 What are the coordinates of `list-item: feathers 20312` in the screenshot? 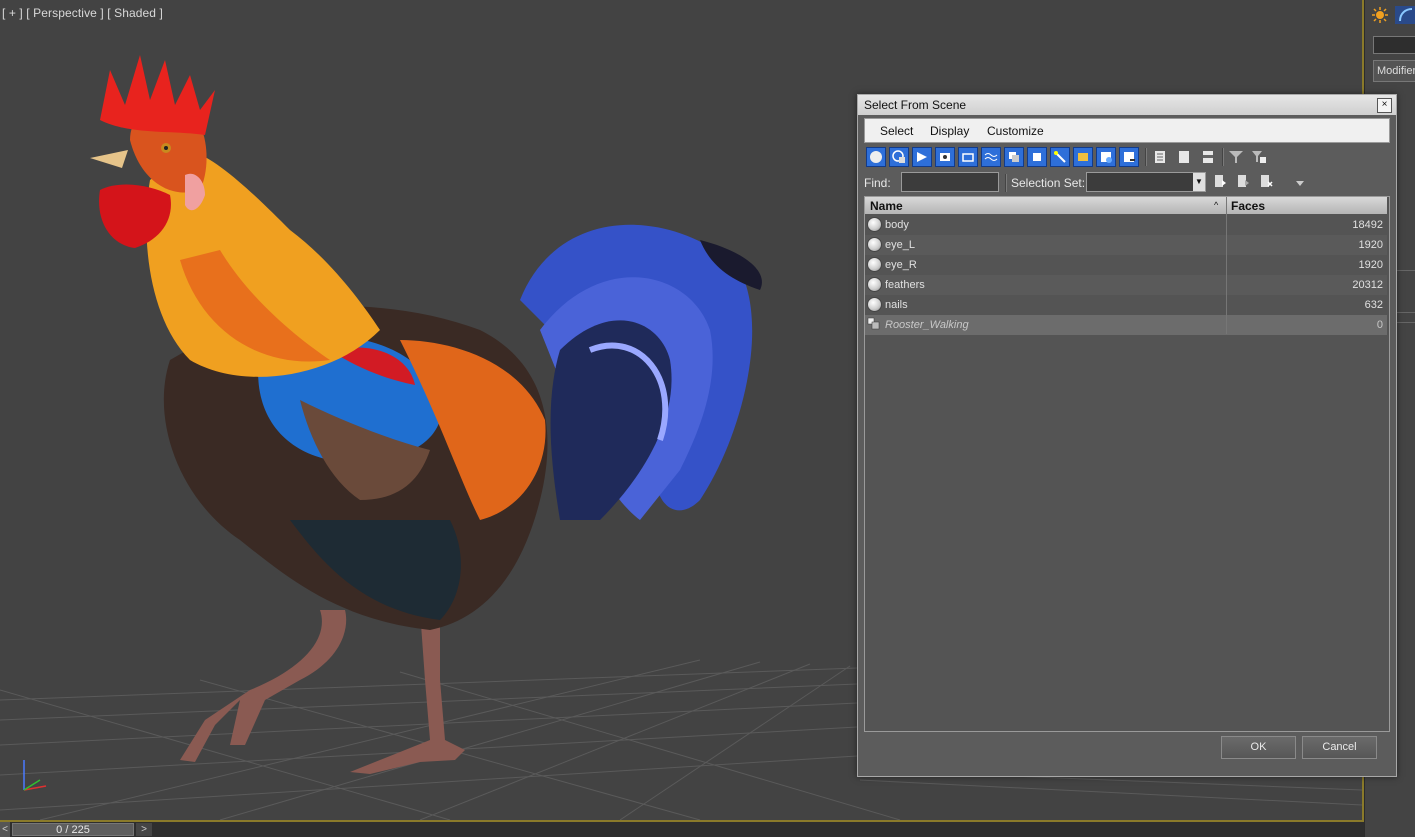 It's located at (1126, 285).